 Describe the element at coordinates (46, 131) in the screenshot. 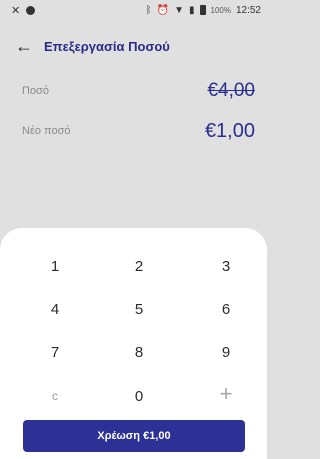

I see `new-amount-label: Νέο ποσό` at that location.